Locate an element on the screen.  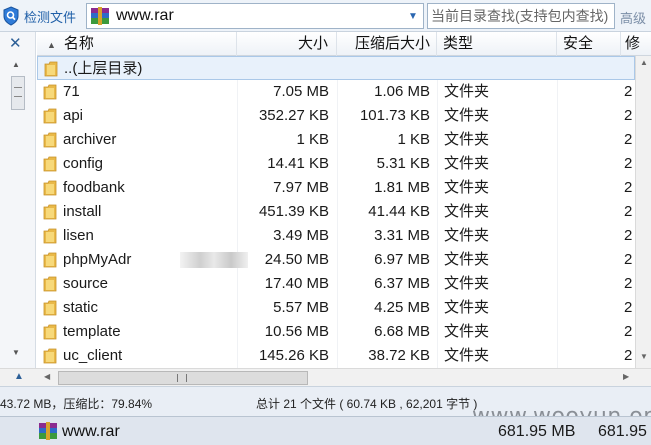
column-name: ▲ 名称 is located at coordinates (137, 44).